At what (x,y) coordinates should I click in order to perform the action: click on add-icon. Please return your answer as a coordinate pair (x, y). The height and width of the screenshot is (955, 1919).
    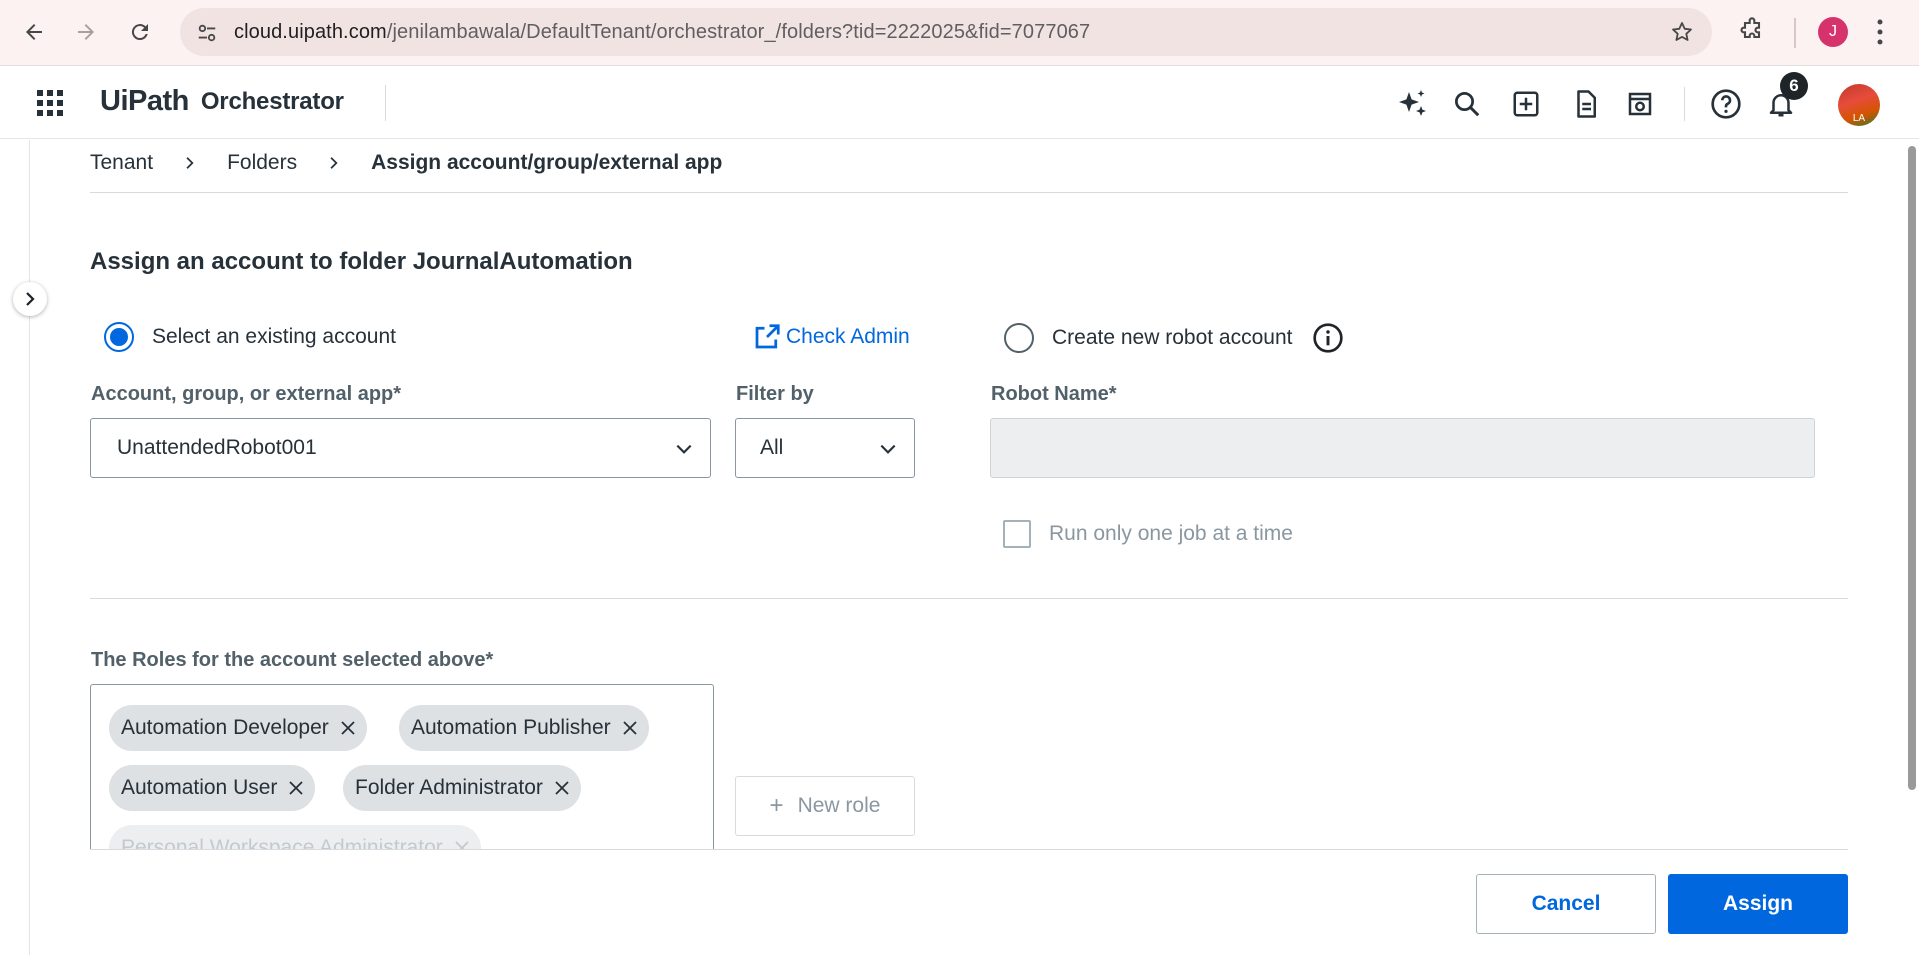
    Looking at the image, I should click on (1526, 104).